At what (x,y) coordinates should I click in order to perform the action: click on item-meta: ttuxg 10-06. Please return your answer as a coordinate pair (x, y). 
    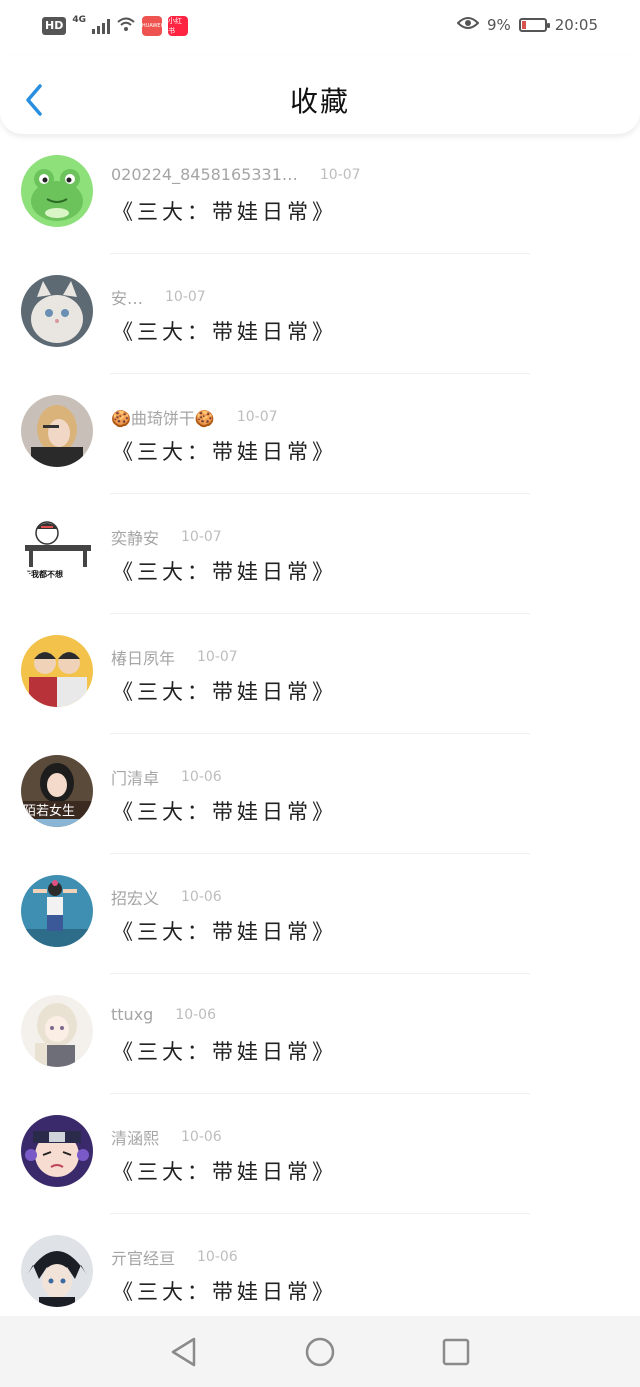
    Looking at the image, I should click on (163, 1014).